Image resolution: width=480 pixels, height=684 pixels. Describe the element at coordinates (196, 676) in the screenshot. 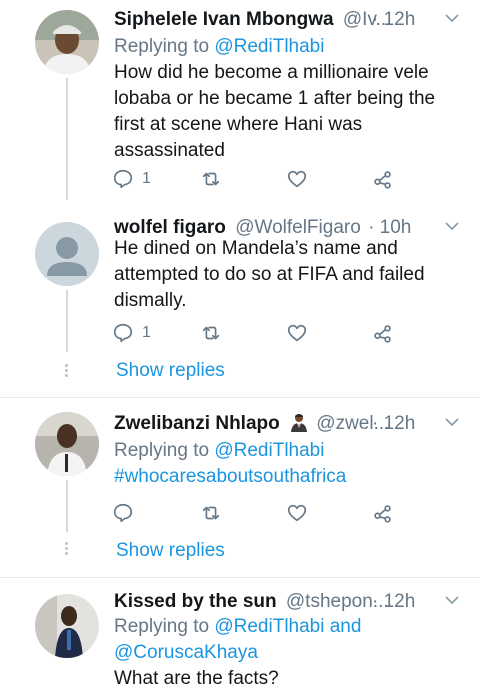

I see `tweet-text: What are the facts?` at that location.